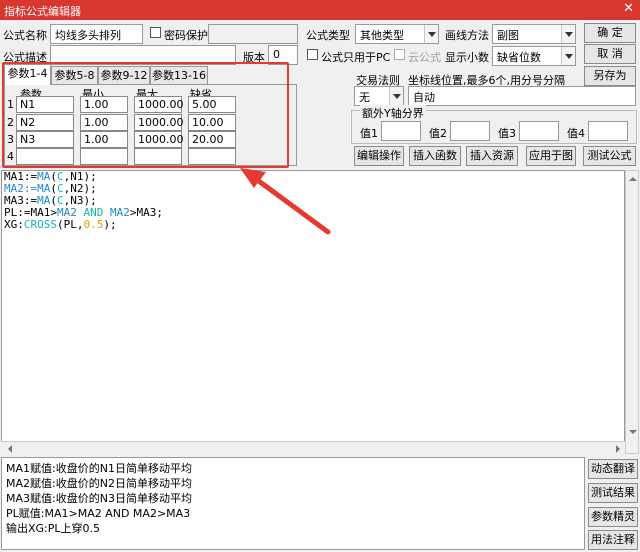 The image size is (640, 552). What do you see at coordinates (632, 431) in the screenshot?
I see `scroll-down-icon` at bounding box center [632, 431].